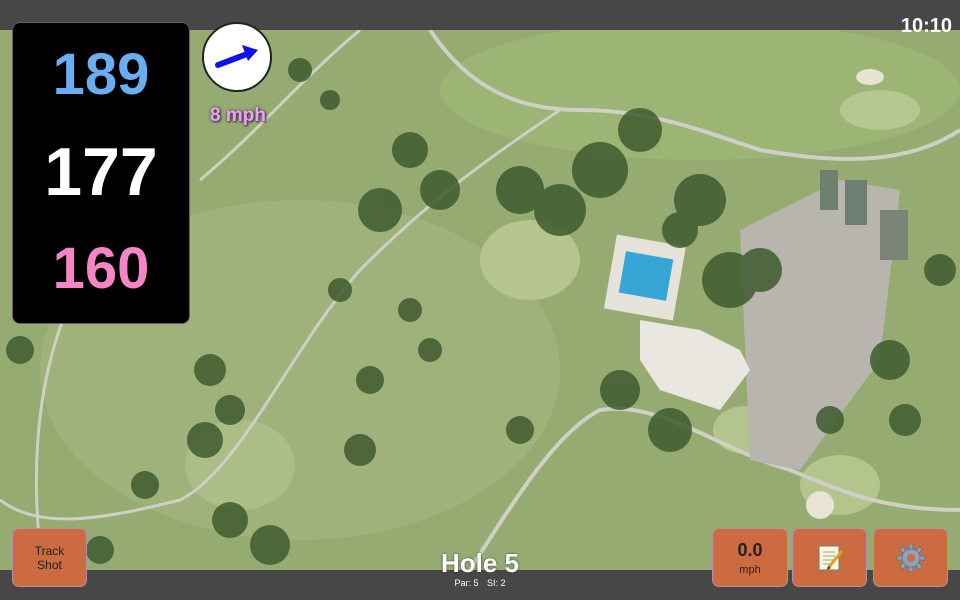  Describe the element at coordinates (496, 583) in the screenshot. I see `hole-si: SI: 2` at that location.